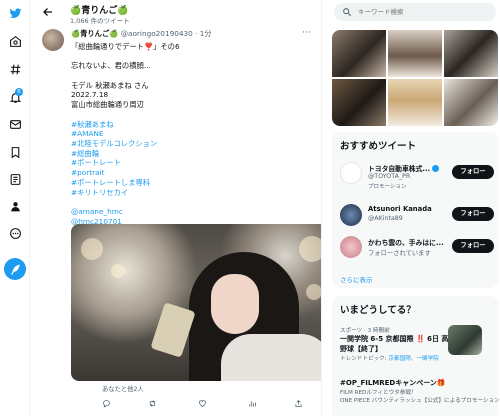 Image resolution: width=500 pixels, height=416 pixels. Describe the element at coordinates (351, 173) in the screenshot. I see `toyota-logo-icon` at that location.